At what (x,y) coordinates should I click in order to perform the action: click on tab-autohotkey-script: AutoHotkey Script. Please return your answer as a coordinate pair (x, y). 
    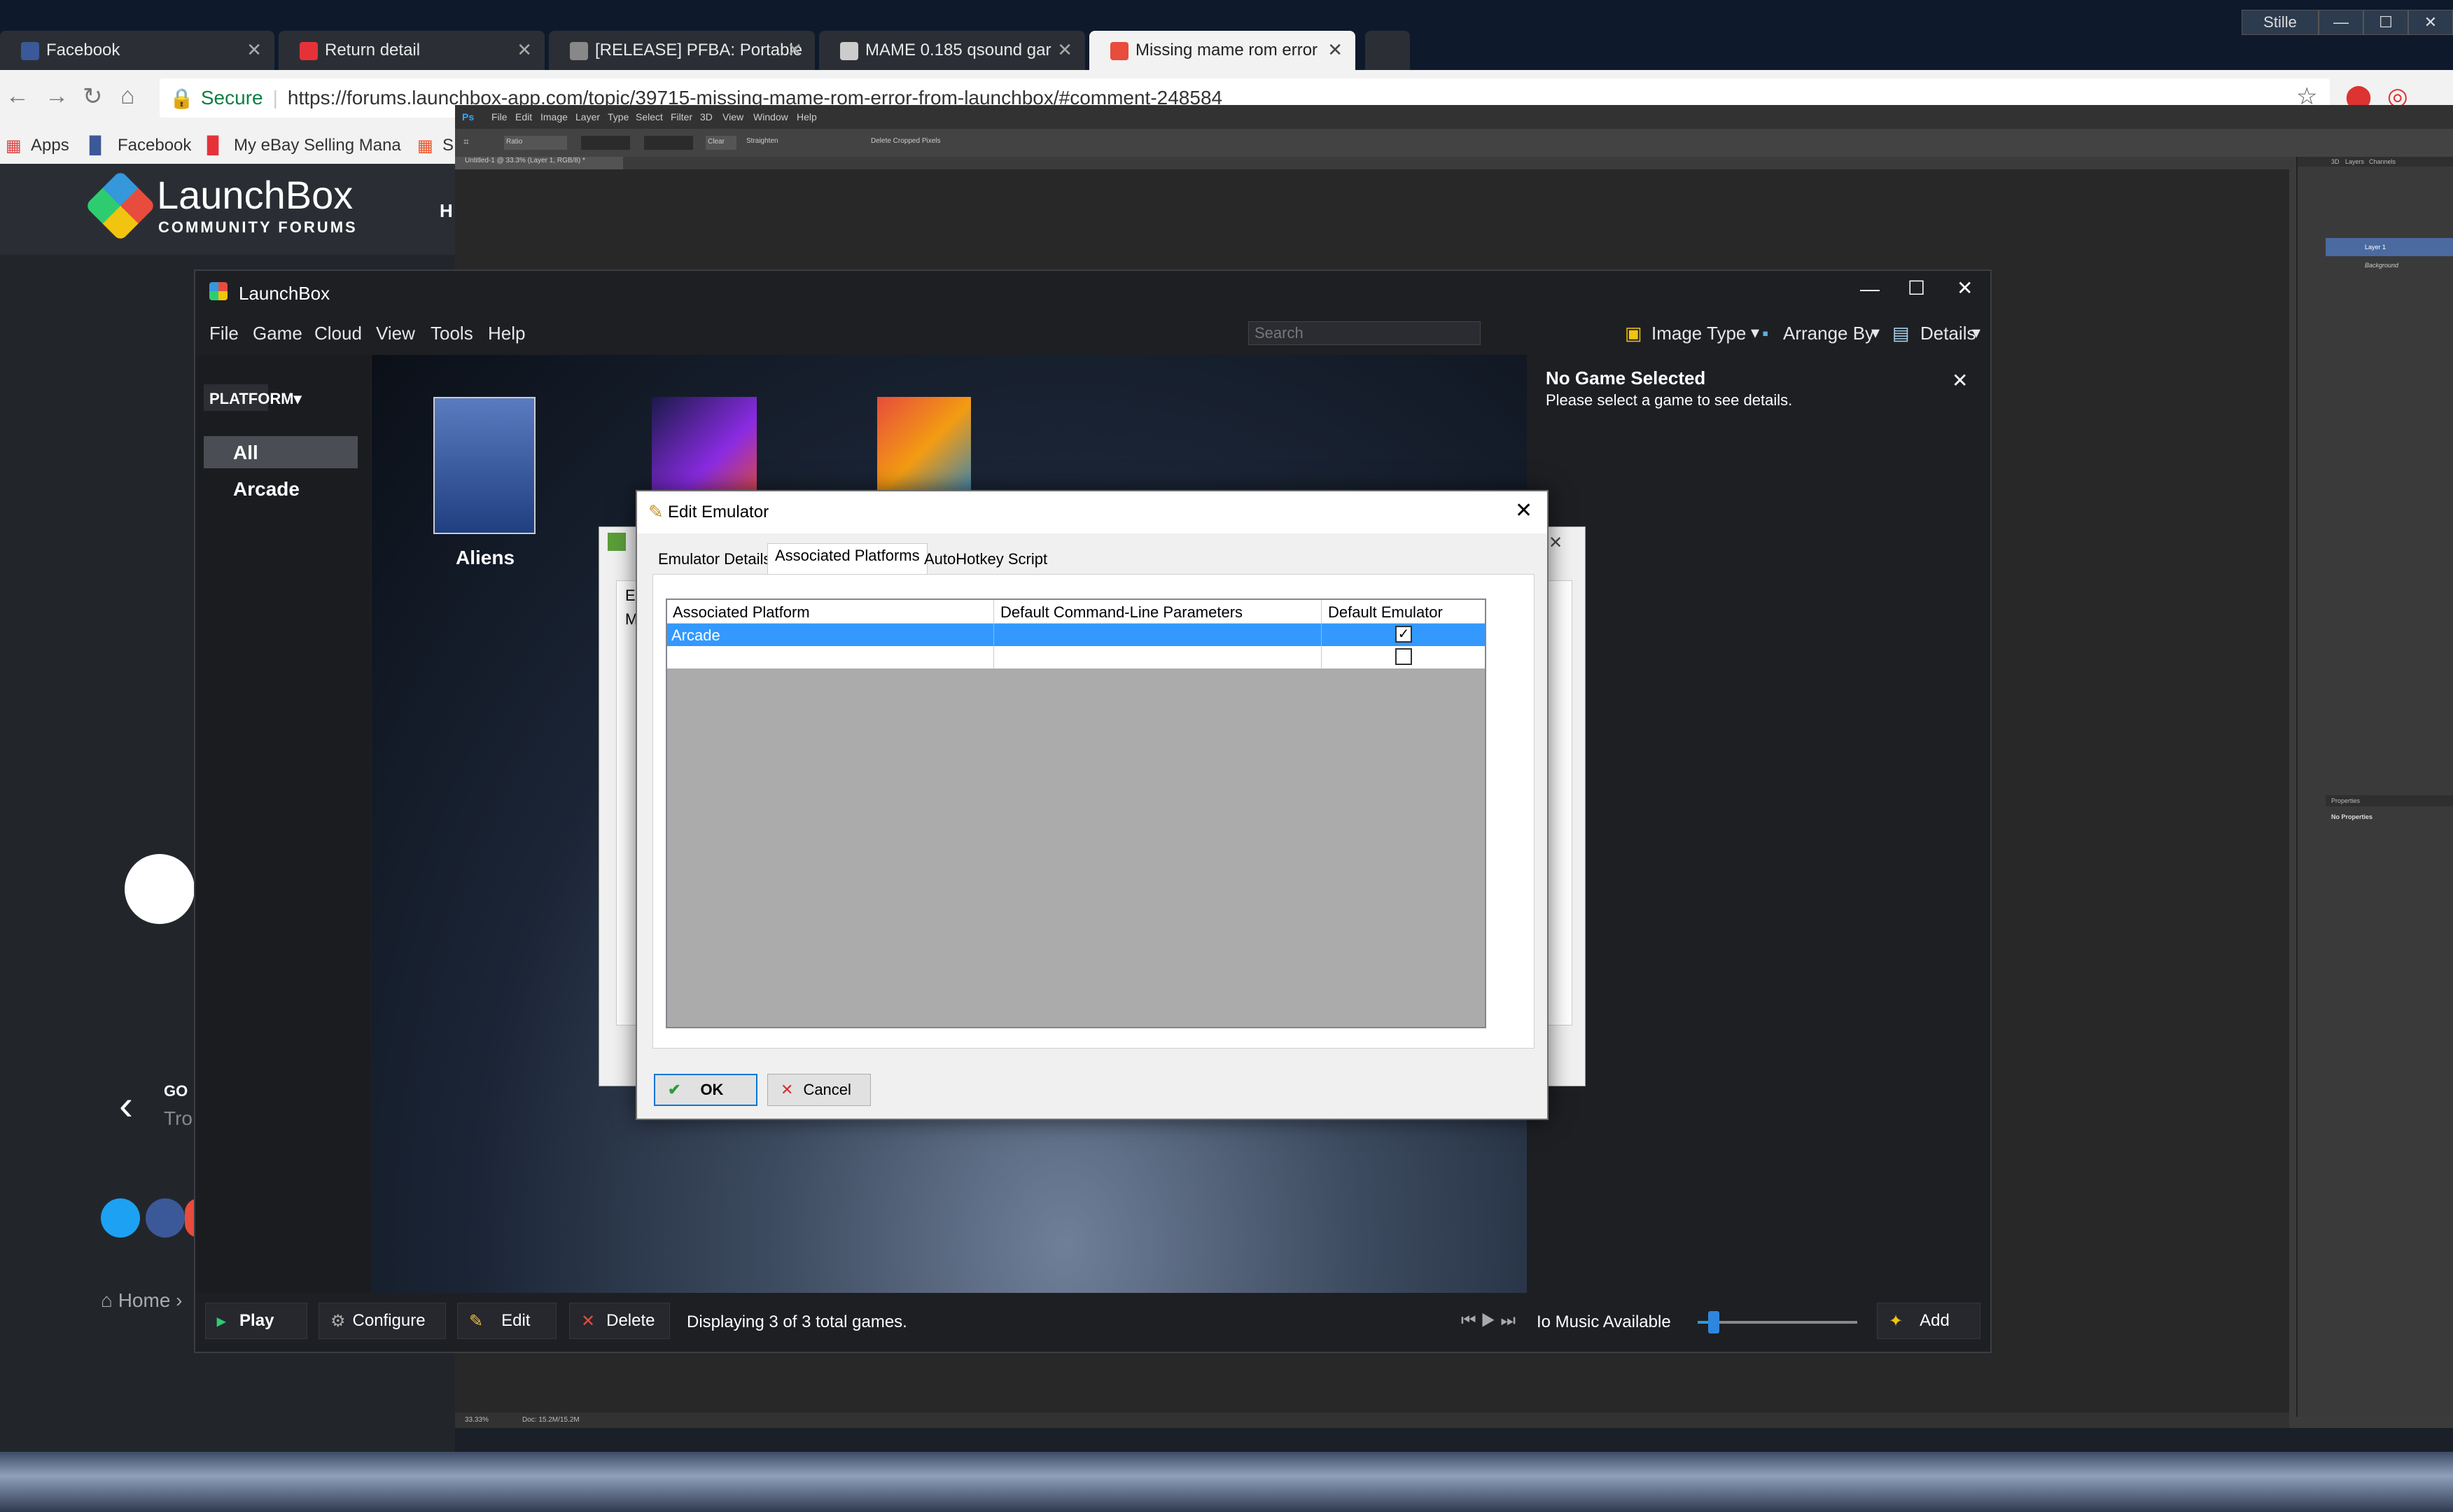
    Looking at the image, I should click on (986, 559).